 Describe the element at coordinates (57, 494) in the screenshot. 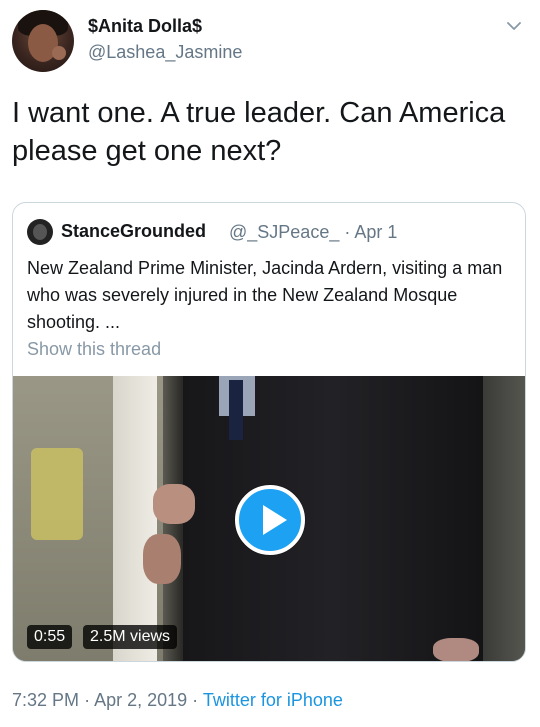

I see `video-frame-dispenser` at that location.